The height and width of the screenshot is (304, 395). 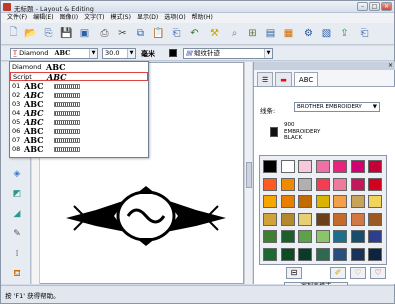 What do you see at coordinates (344, 33) in the screenshot?
I see `transfer-icon: ⇪` at bounding box center [344, 33].